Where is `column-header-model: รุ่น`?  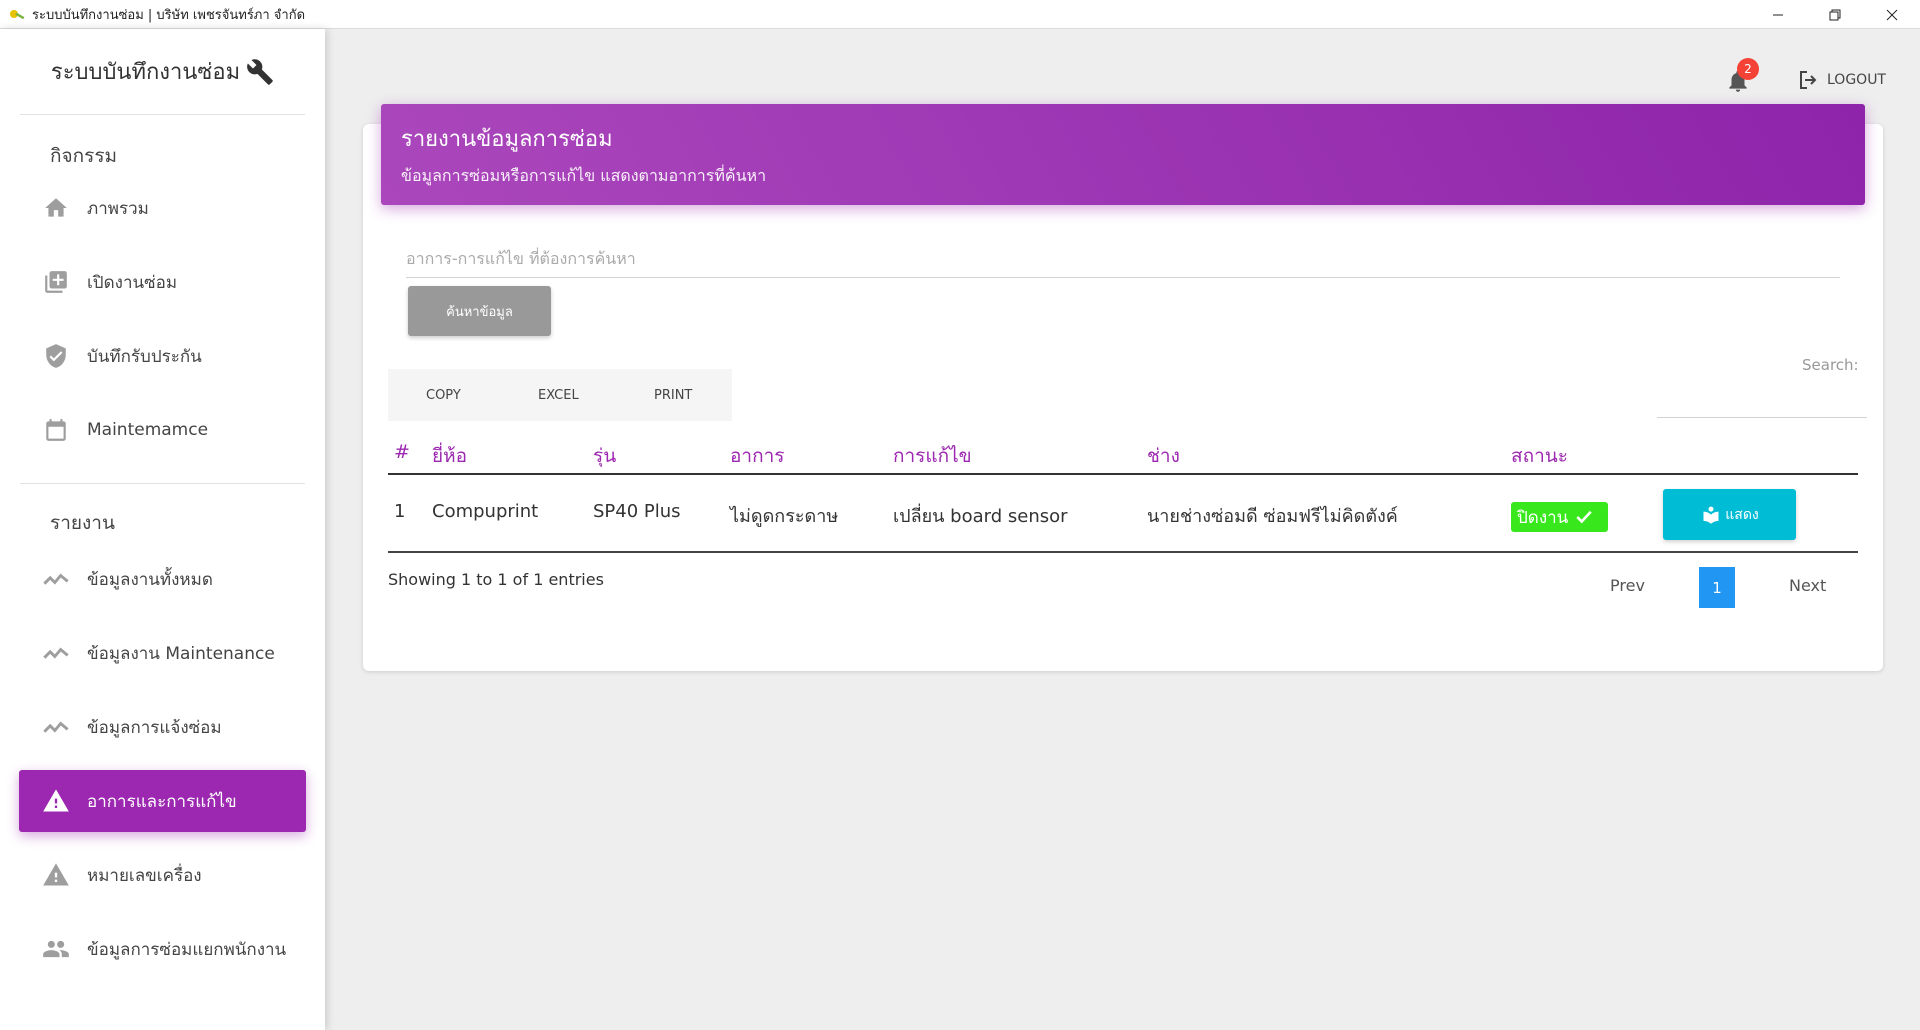
column-header-model: รุ่น is located at coordinates (605, 456).